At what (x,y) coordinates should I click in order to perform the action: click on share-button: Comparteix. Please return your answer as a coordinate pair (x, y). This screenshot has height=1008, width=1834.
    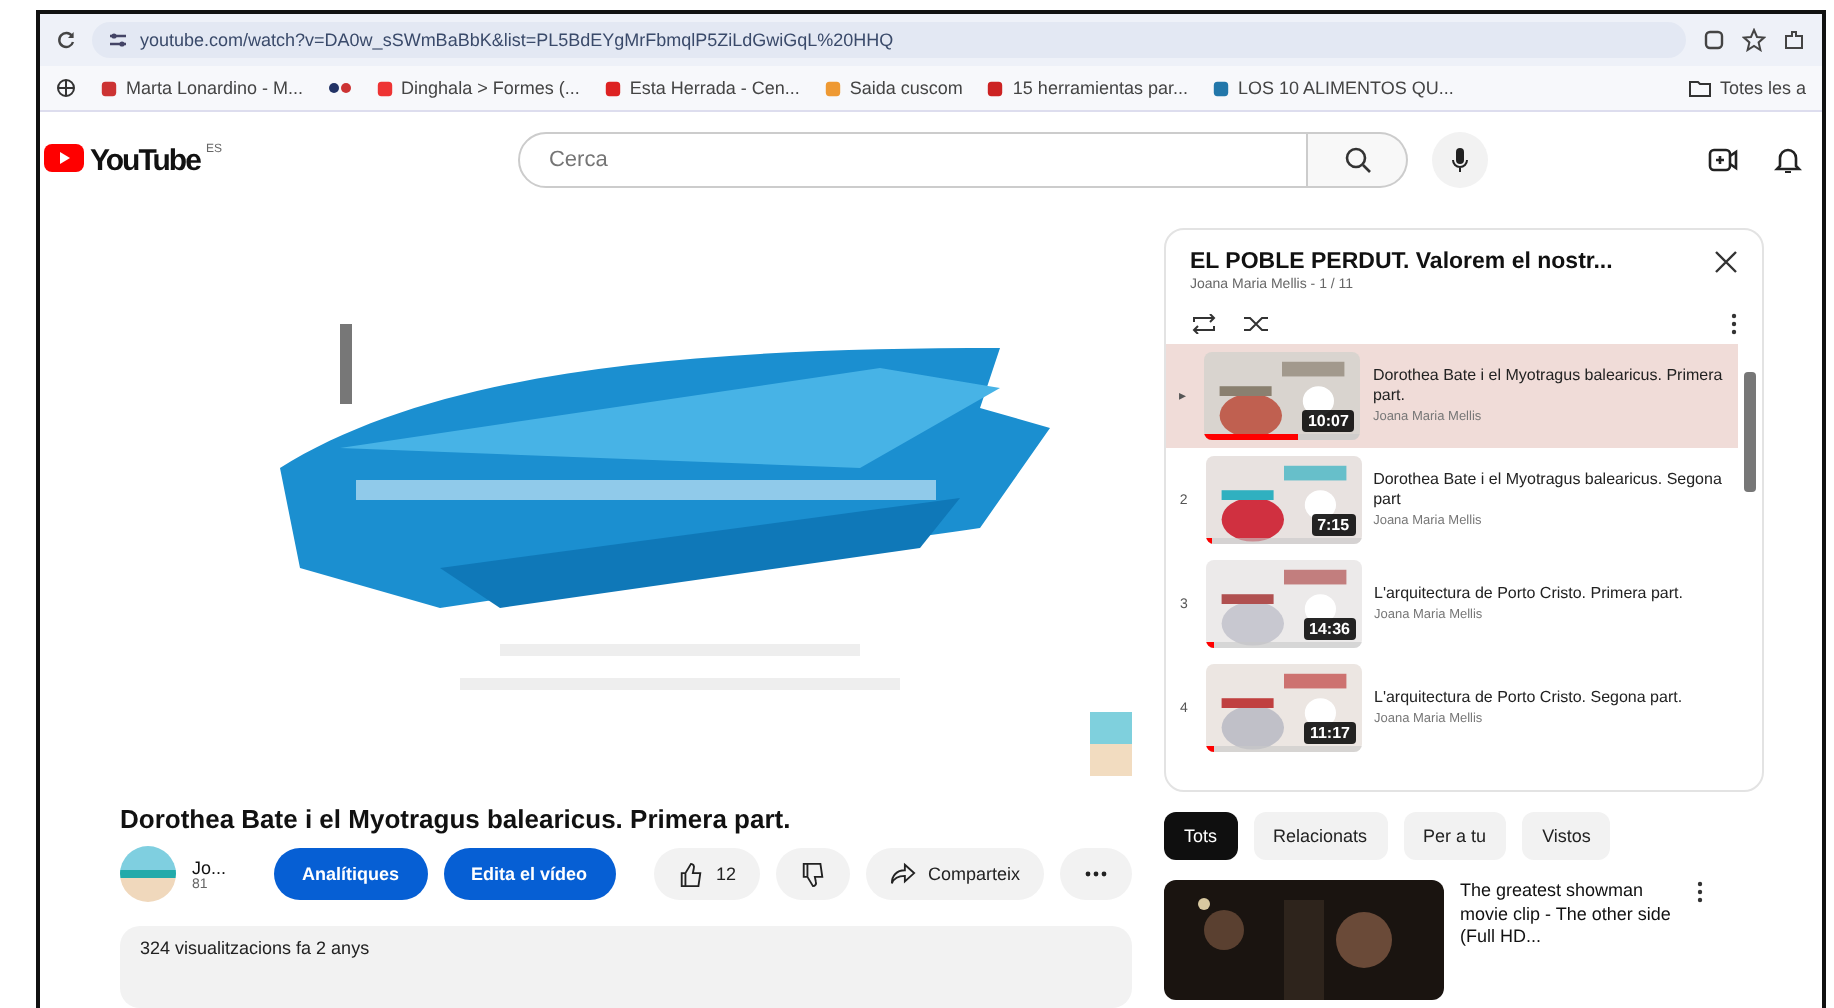
    Looking at the image, I should click on (954, 874).